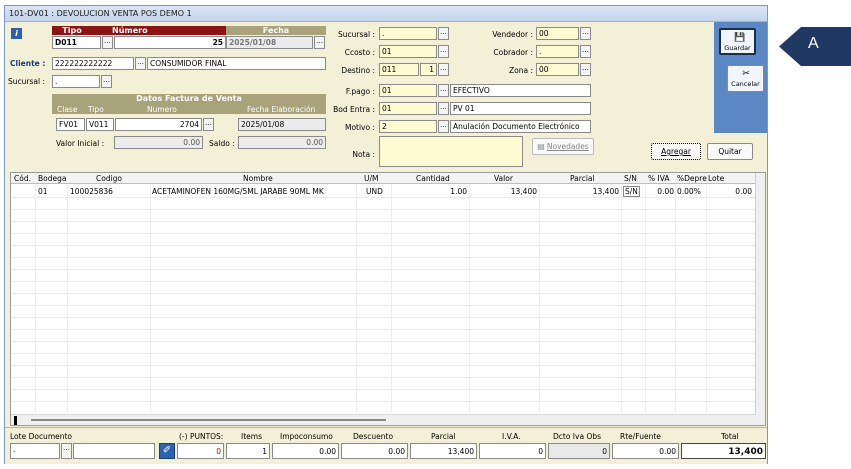 Image resolution: width=851 pixels, height=469 pixels. What do you see at coordinates (676, 151) in the screenshot?
I see `agregar-button: Agregar` at bounding box center [676, 151].